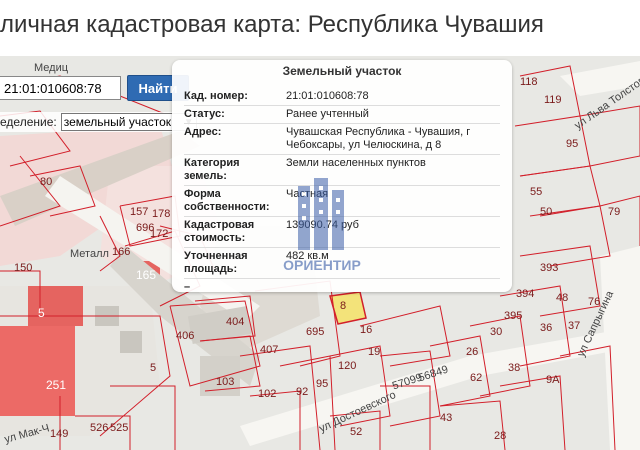 The height and width of the screenshot is (450, 640). What do you see at coordinates (234, 114) in the screenshot?
I see `attr-key: Статус:` at bounding box center [234, 114].